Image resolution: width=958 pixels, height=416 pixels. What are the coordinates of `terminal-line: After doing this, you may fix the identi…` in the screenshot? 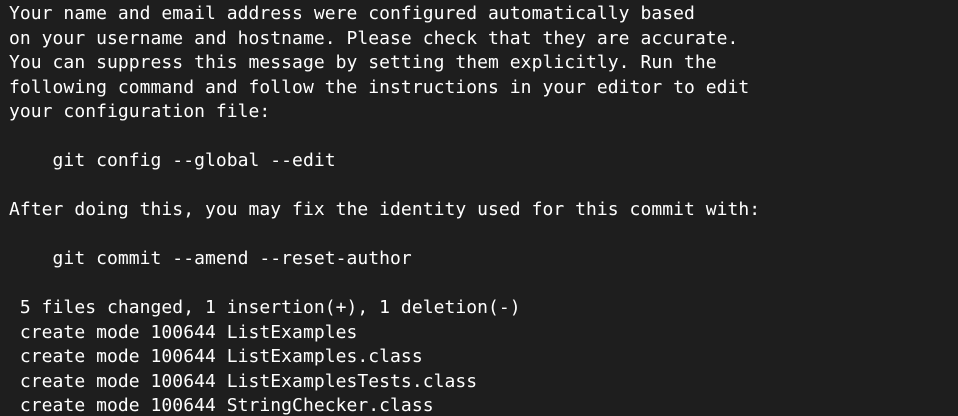 It's located at (385, 209).